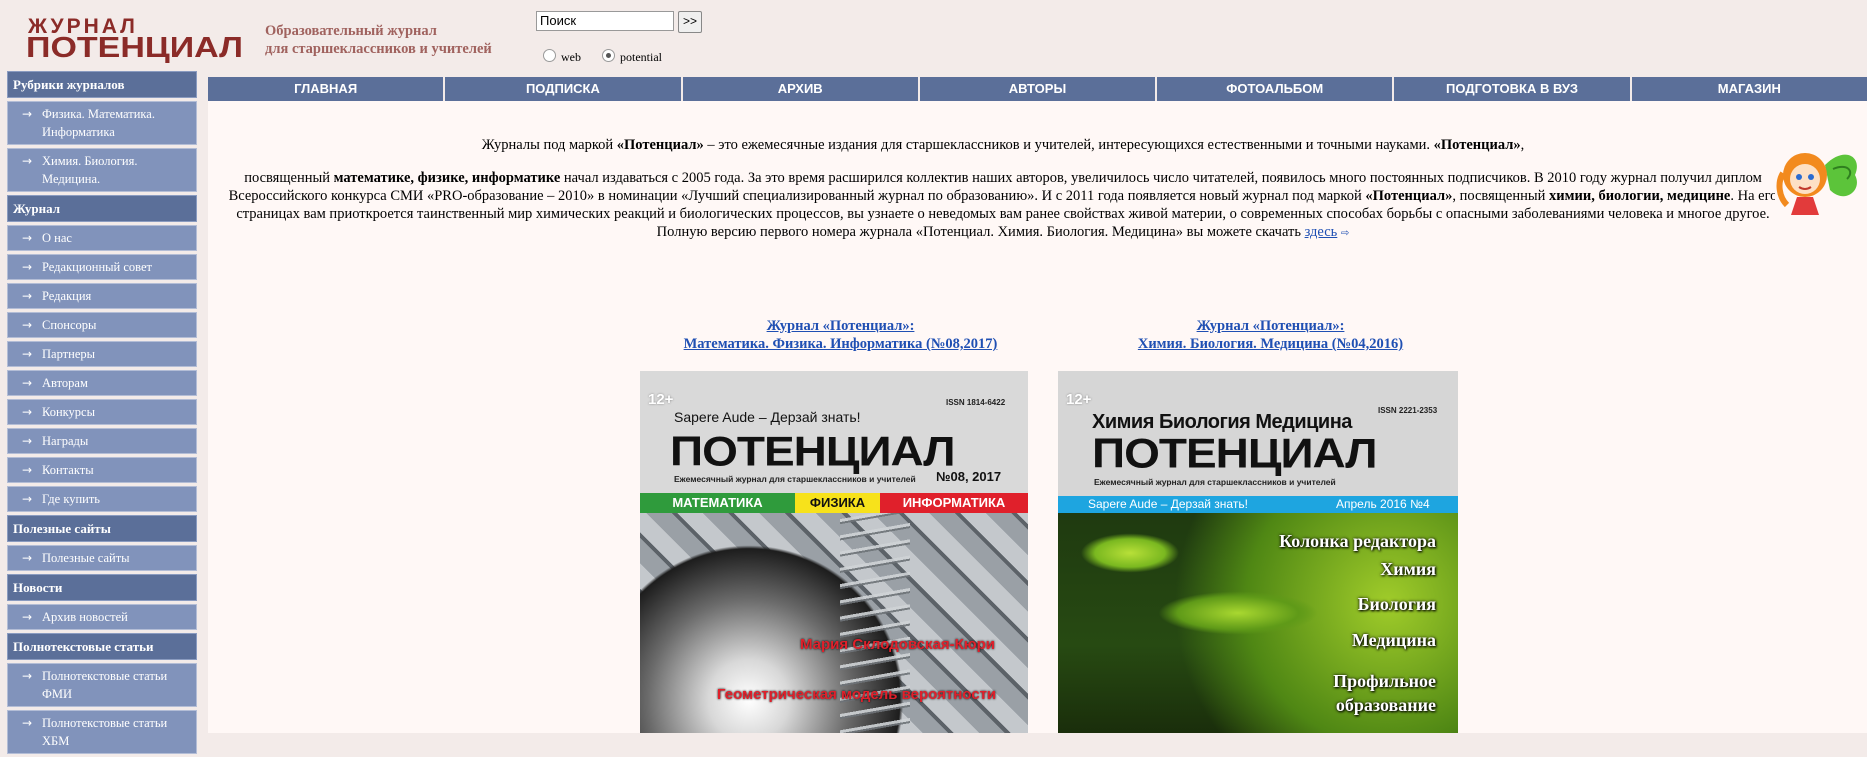 This screenshot has width=1867, height=757. What do you see at coordinates (65, 441) in the screenshot?
I see `sidebar-item-label: Награды` at bounding box center [65, 441].